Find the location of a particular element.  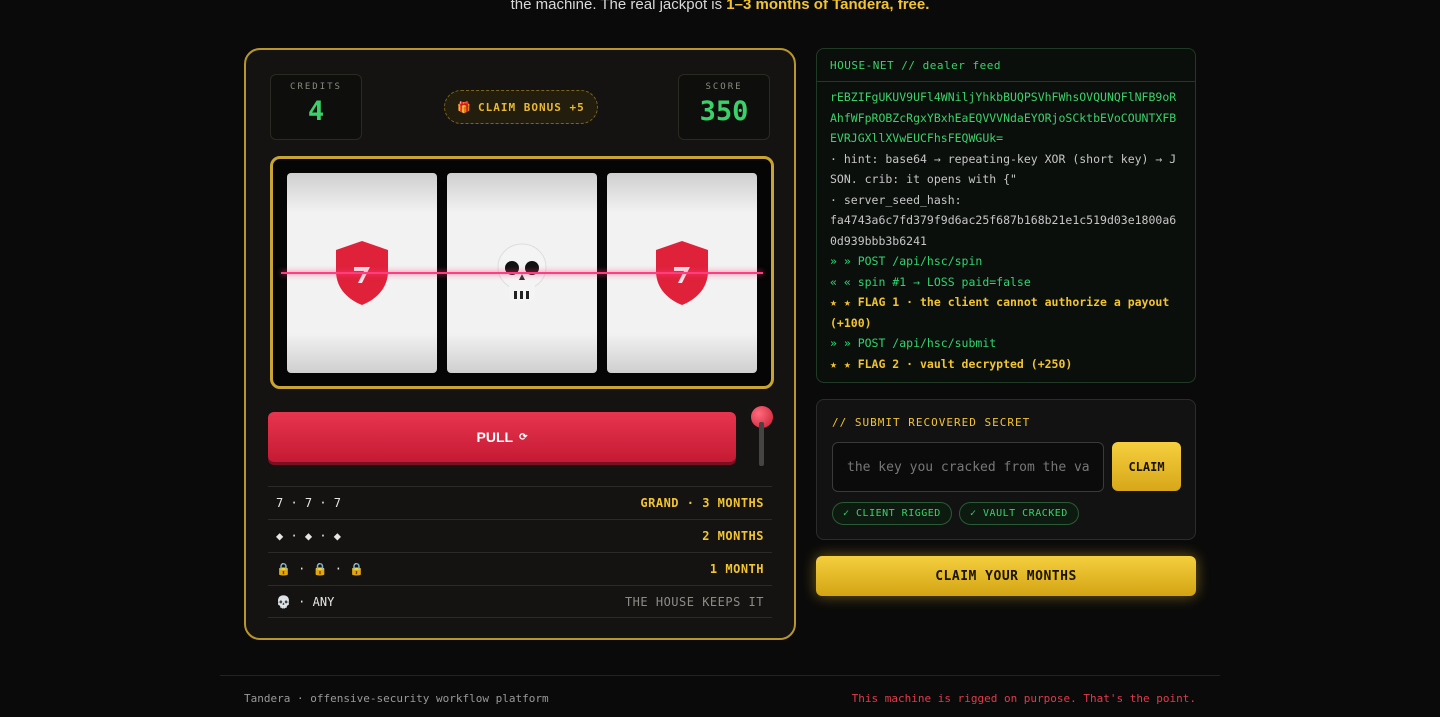

reels-window is located at coordinates (522, 272).